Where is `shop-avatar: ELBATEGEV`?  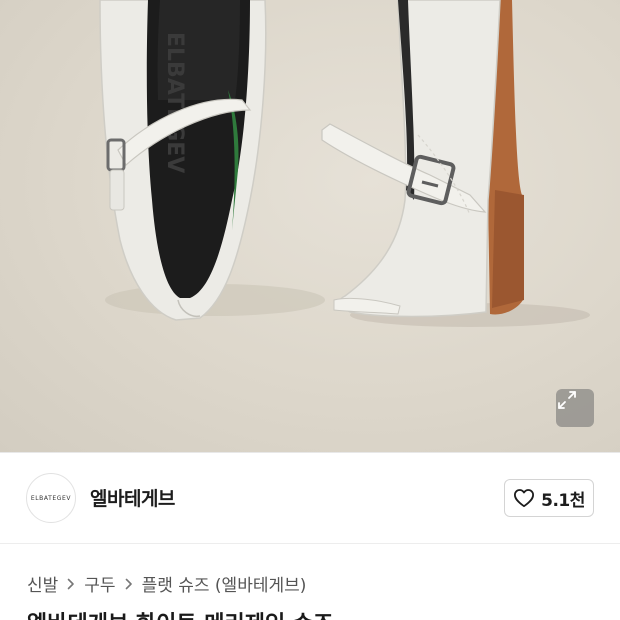
shop-avatar: ELBATEGEV is located at coordinates (51, 498).